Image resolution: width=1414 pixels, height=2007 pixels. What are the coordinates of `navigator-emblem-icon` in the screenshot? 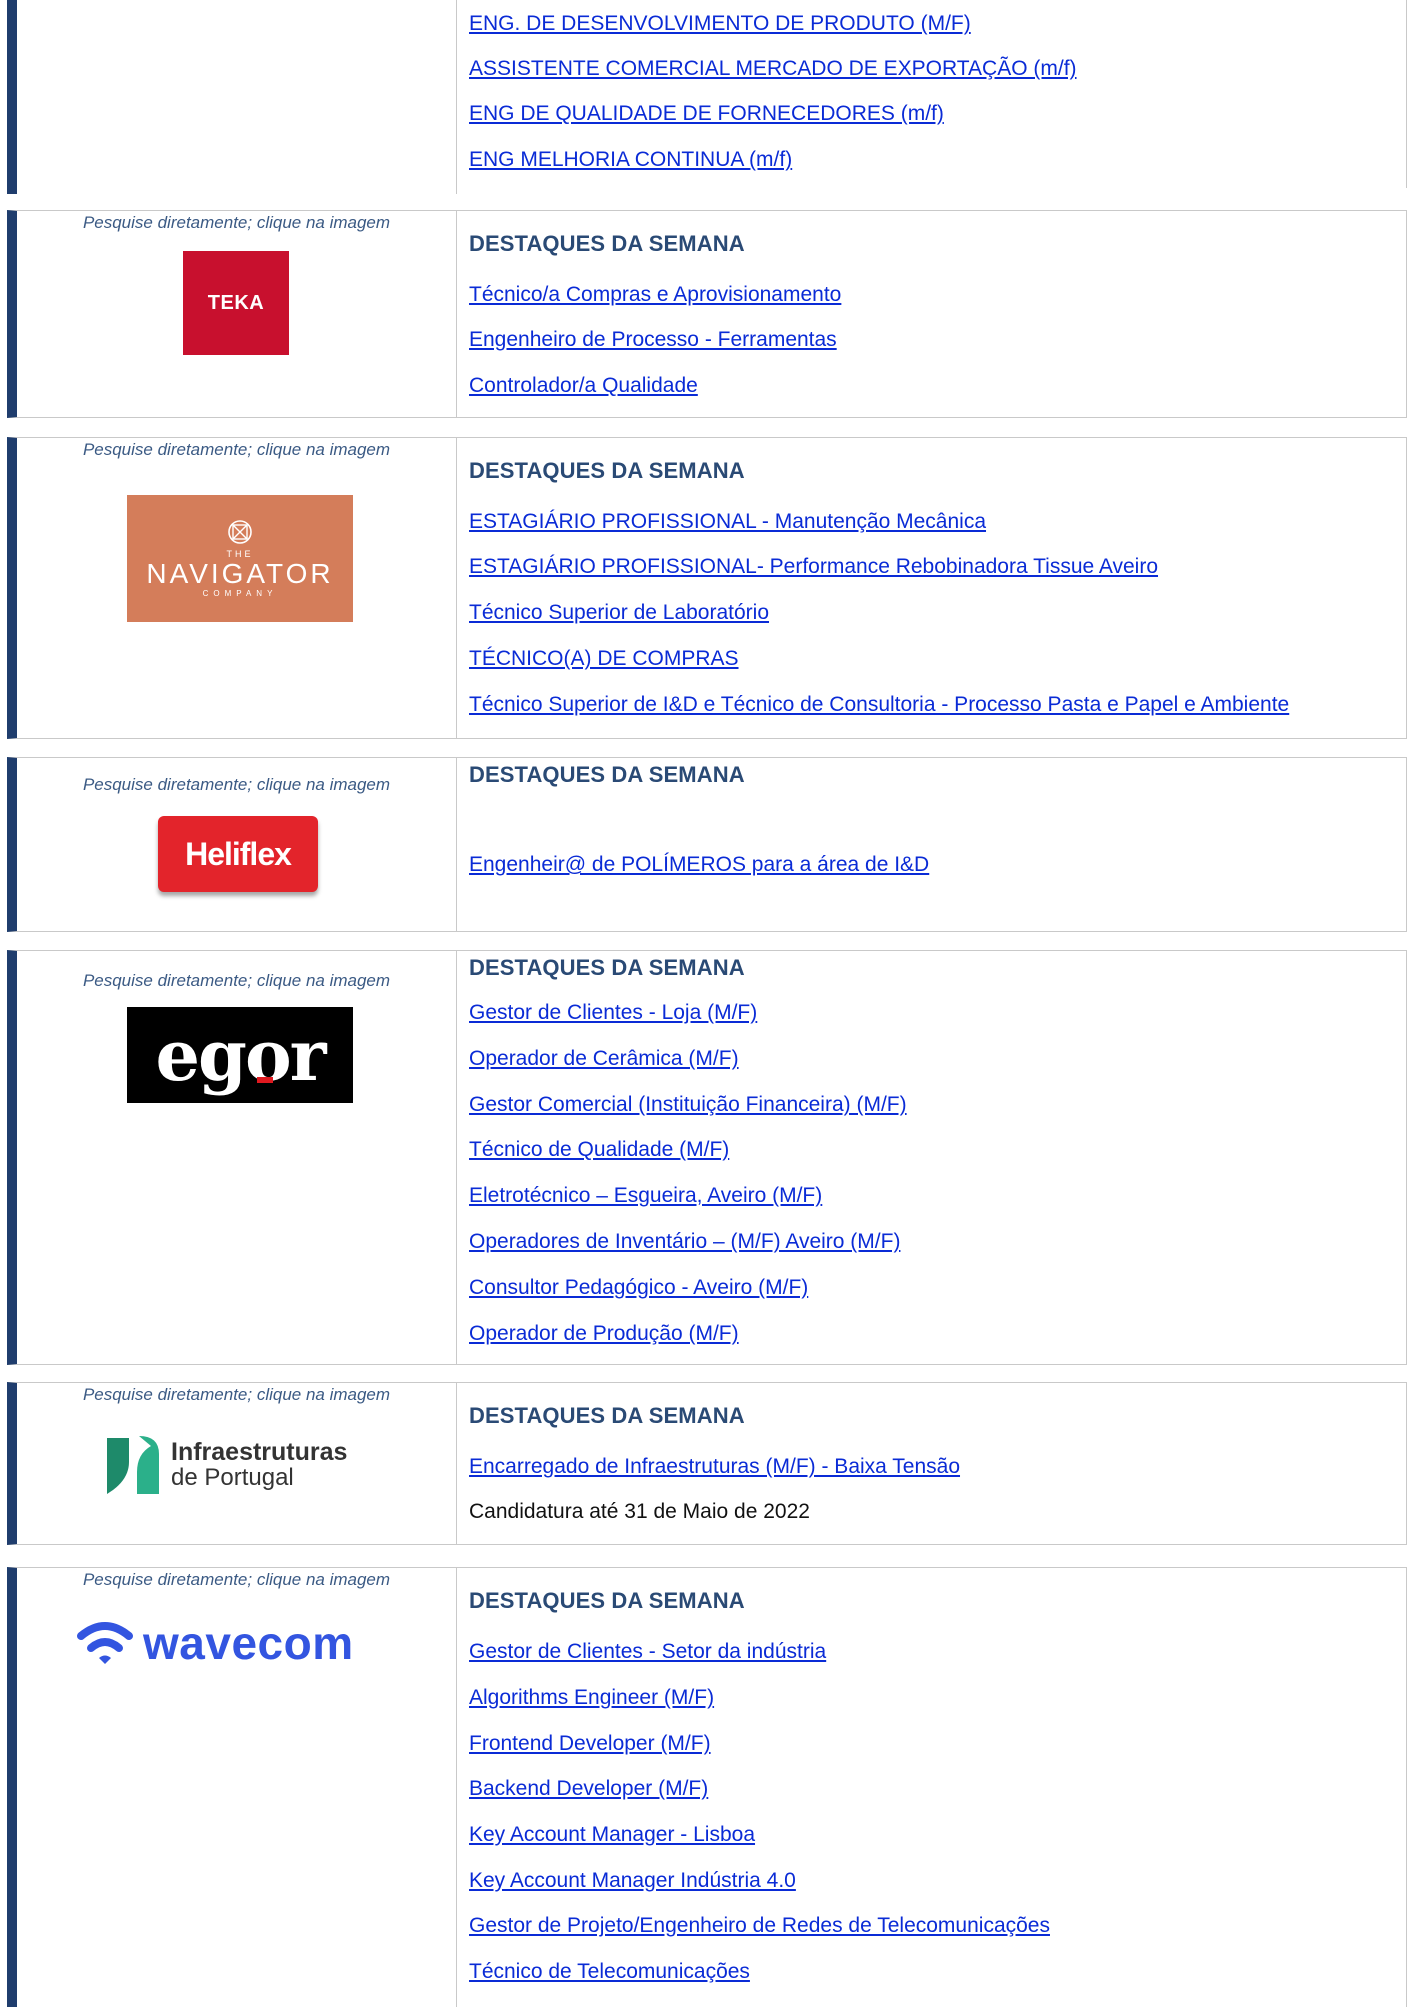 It's located at (240, 532).